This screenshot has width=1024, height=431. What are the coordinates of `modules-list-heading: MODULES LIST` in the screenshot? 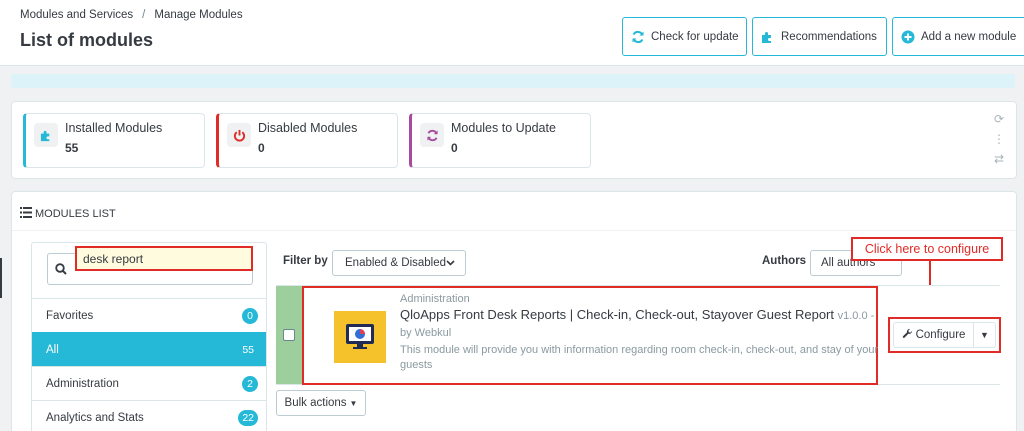 It's located at (68, 214).